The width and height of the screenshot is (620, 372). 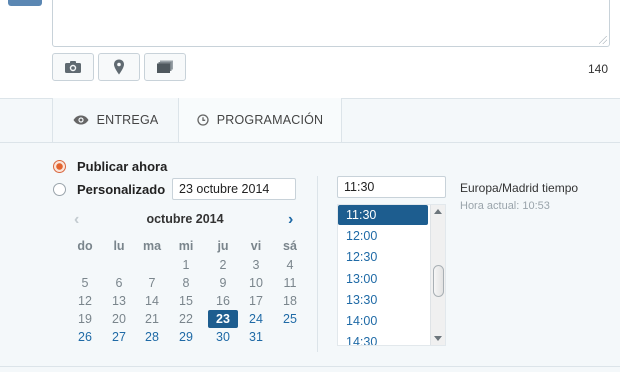 What do you see at coordinates (223, 283) in the screenshot?
I see `calendar-day: 9` at bounding box center [223, 283].